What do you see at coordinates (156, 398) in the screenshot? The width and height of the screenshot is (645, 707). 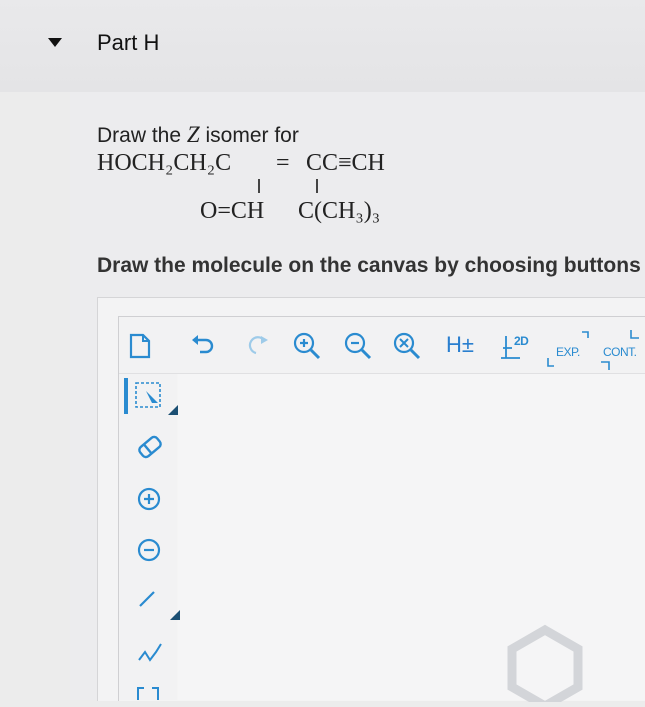 I see `selection-tool-icon` at bounding box center [156, 398].